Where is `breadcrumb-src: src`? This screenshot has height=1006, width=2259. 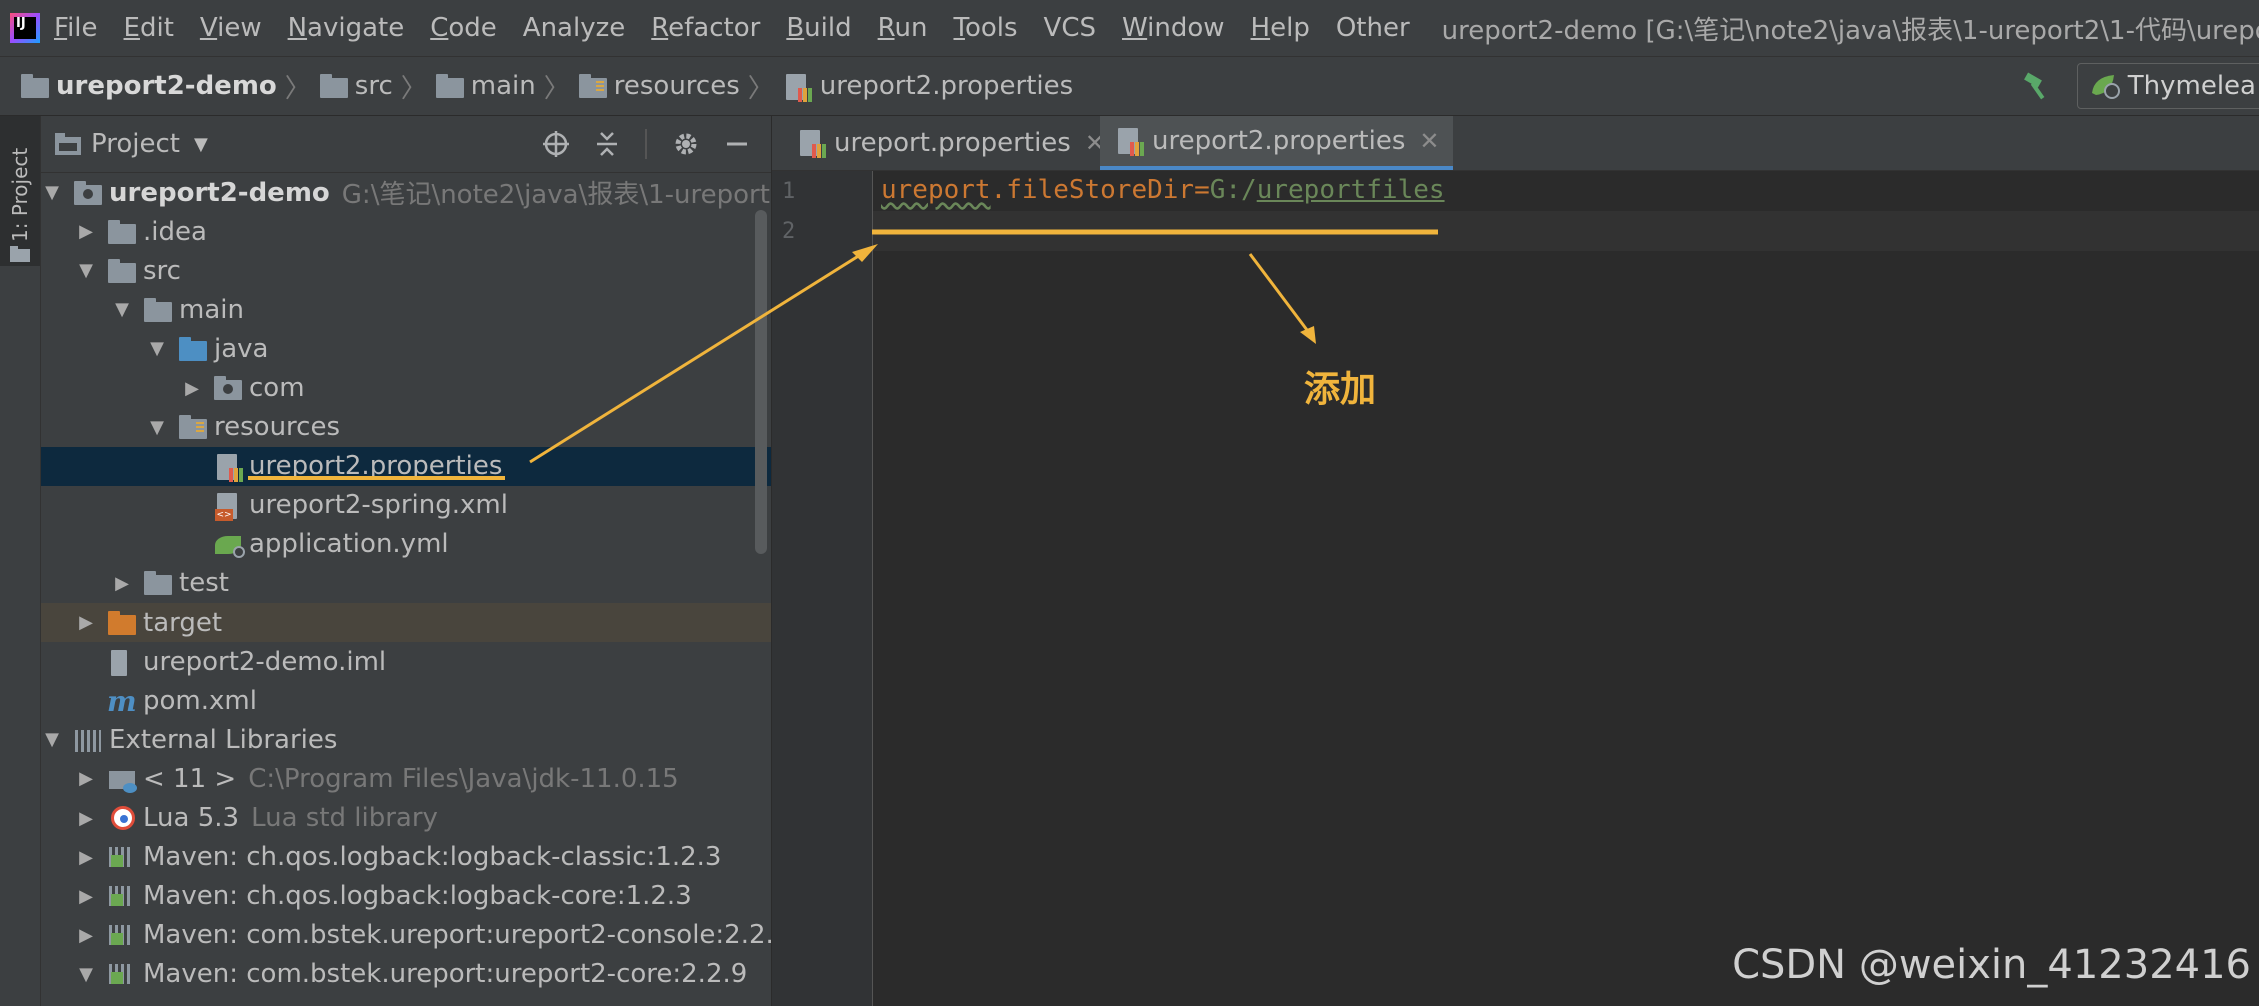 breadcrumb-src: src is located at coordinates (374, 86).